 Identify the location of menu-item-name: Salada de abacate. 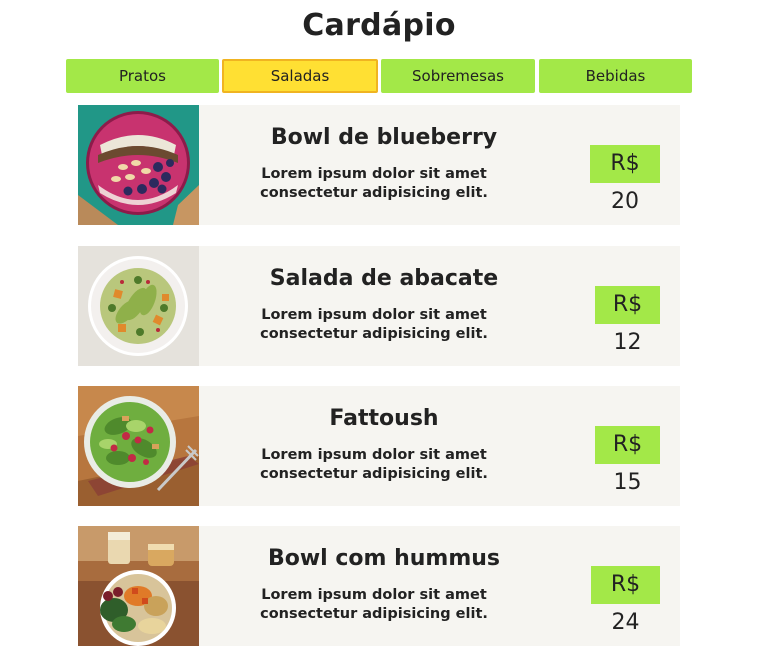
(384, 278).